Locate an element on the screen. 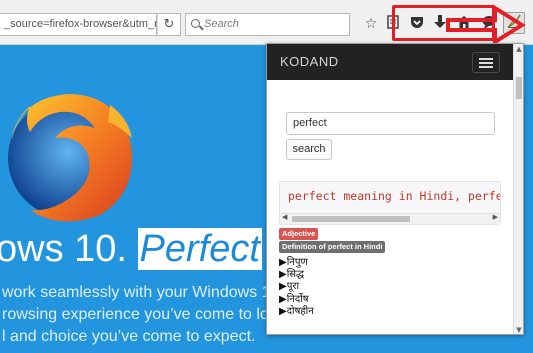 This screenshot has height=353, width=533. definition-list: ▶निपुण ▶सिद्ध ▶पूरा ▶निर्दोष ▶दोषहीन is located at coordinates (296, 287).